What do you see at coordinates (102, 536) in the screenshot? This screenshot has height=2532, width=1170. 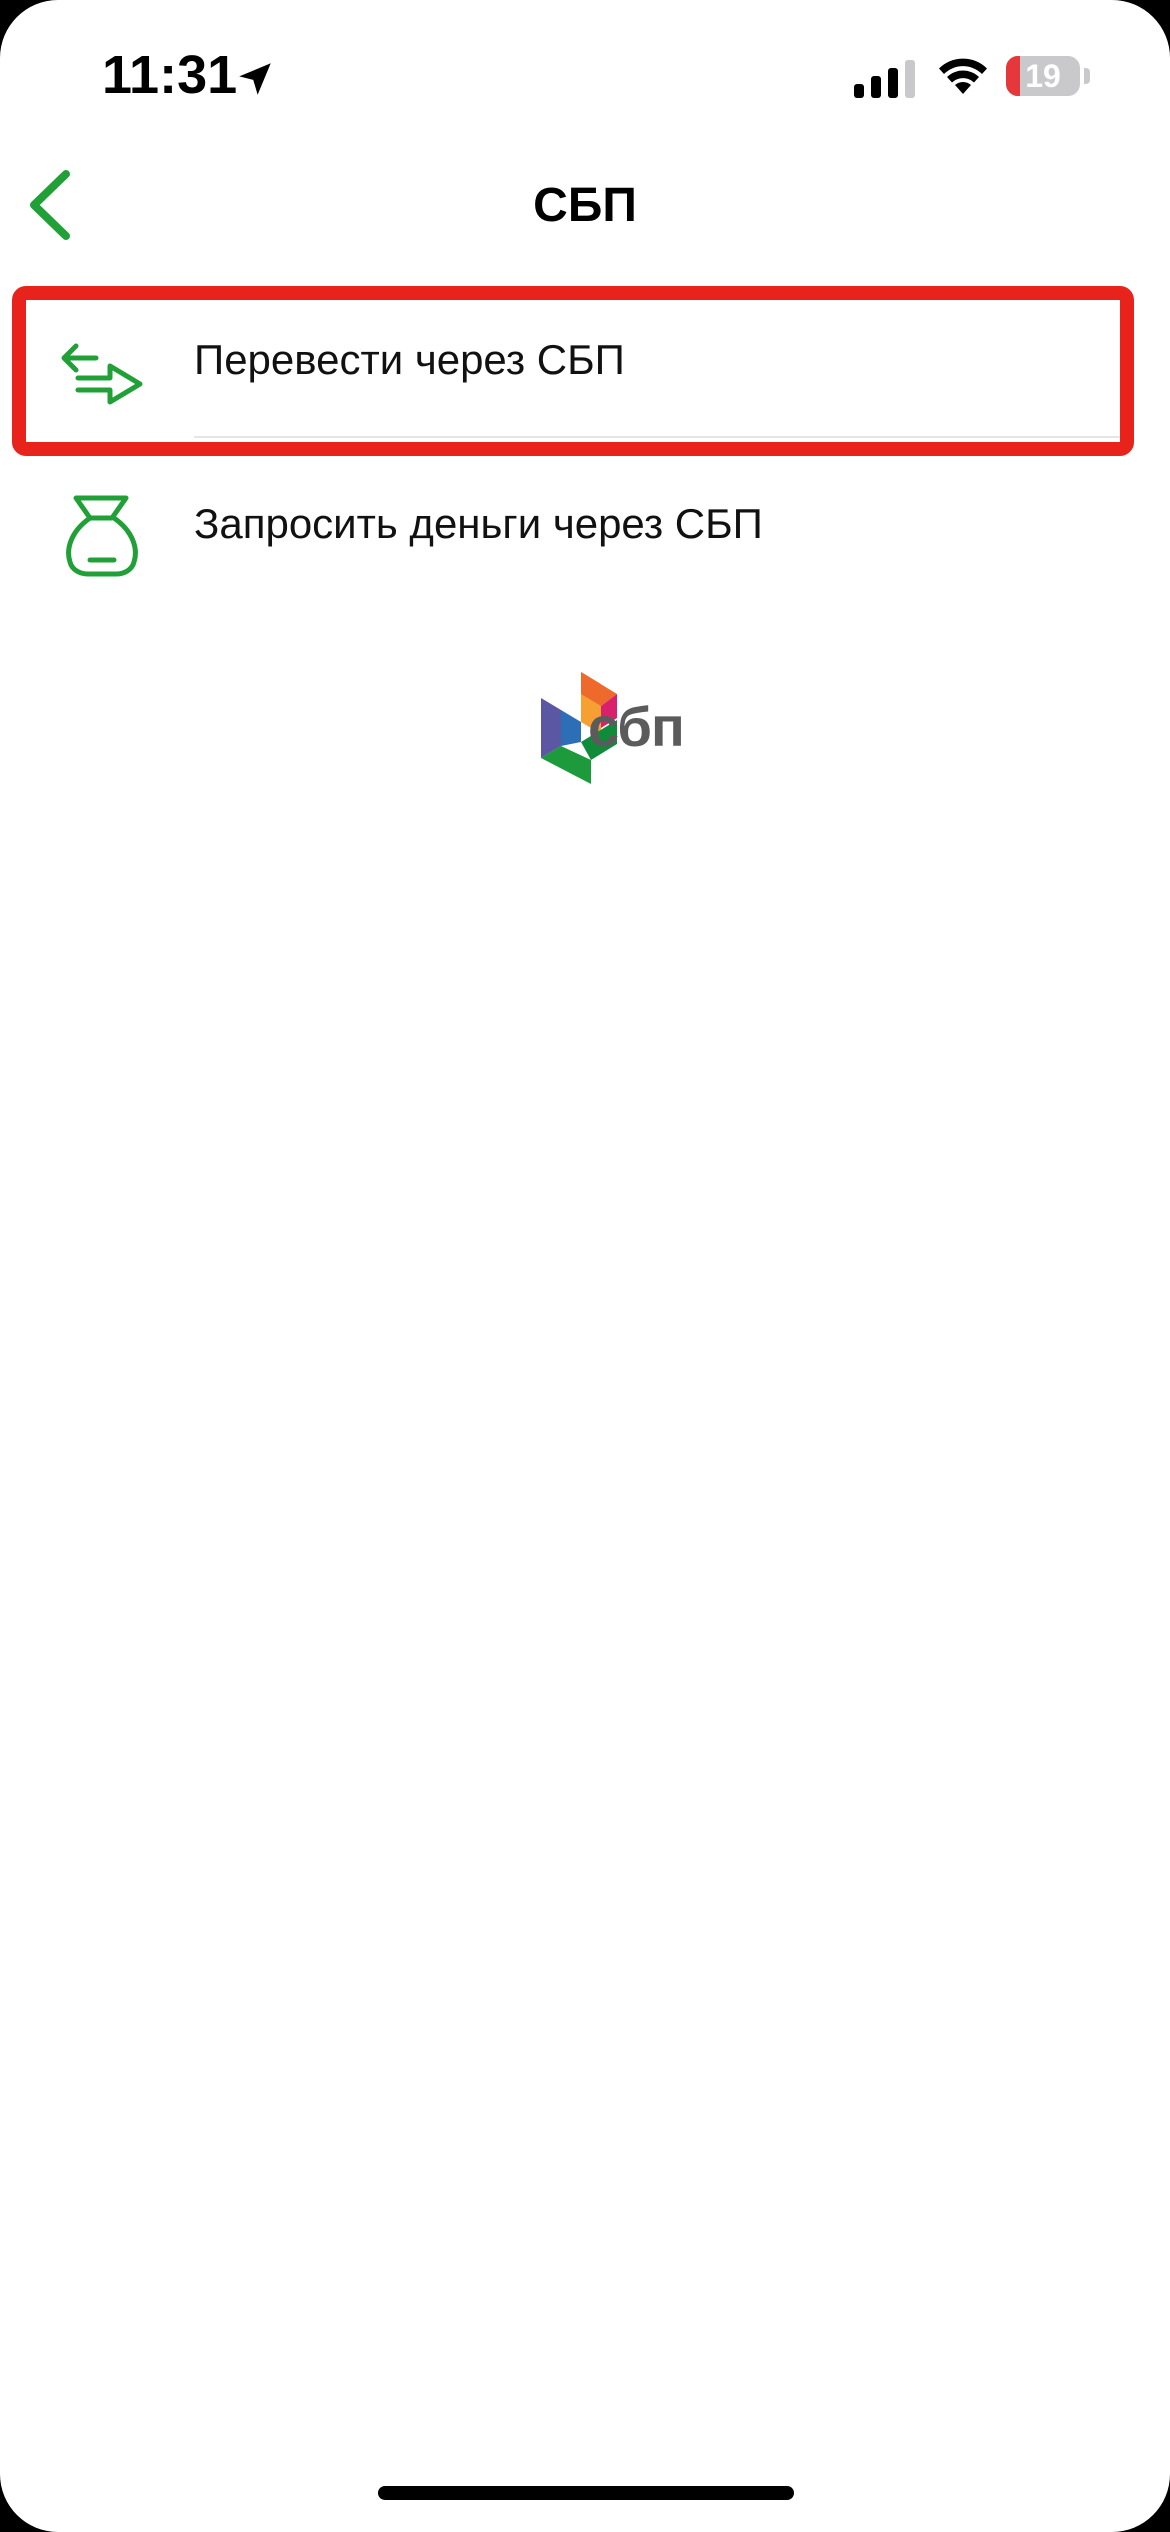 I see `money-bag-icon` at bounding box center [102, 536].